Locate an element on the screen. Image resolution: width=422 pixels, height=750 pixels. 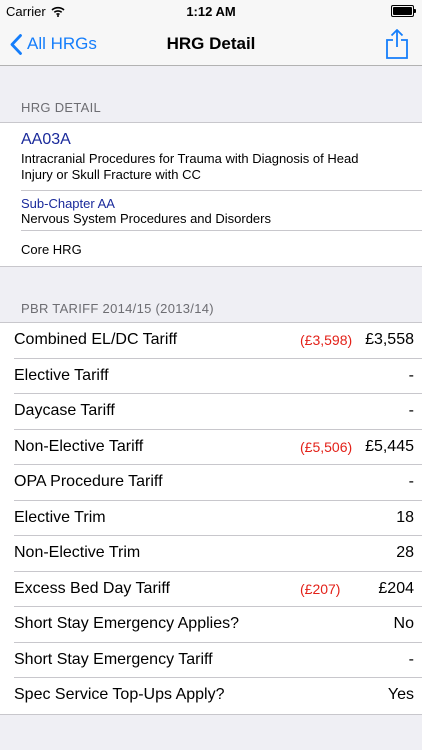
tariff-label: Excess Bed Day Tariff is located at coordinates (92, 588).